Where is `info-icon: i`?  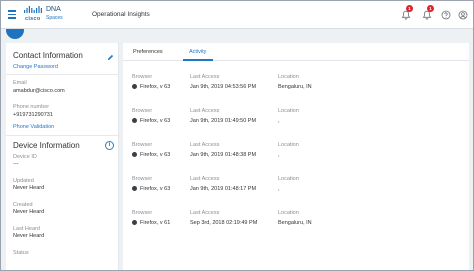
info-icon: i is located at coordinates (109, 145).